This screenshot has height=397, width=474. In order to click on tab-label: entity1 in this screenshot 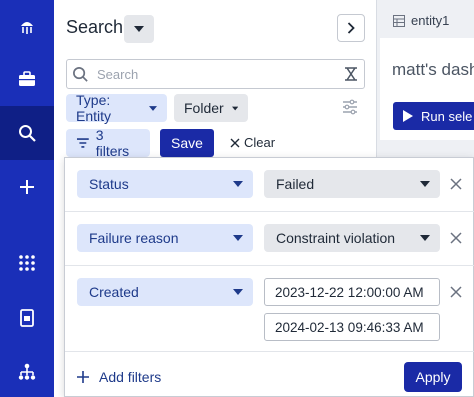, I will do `click(430, 20)`.